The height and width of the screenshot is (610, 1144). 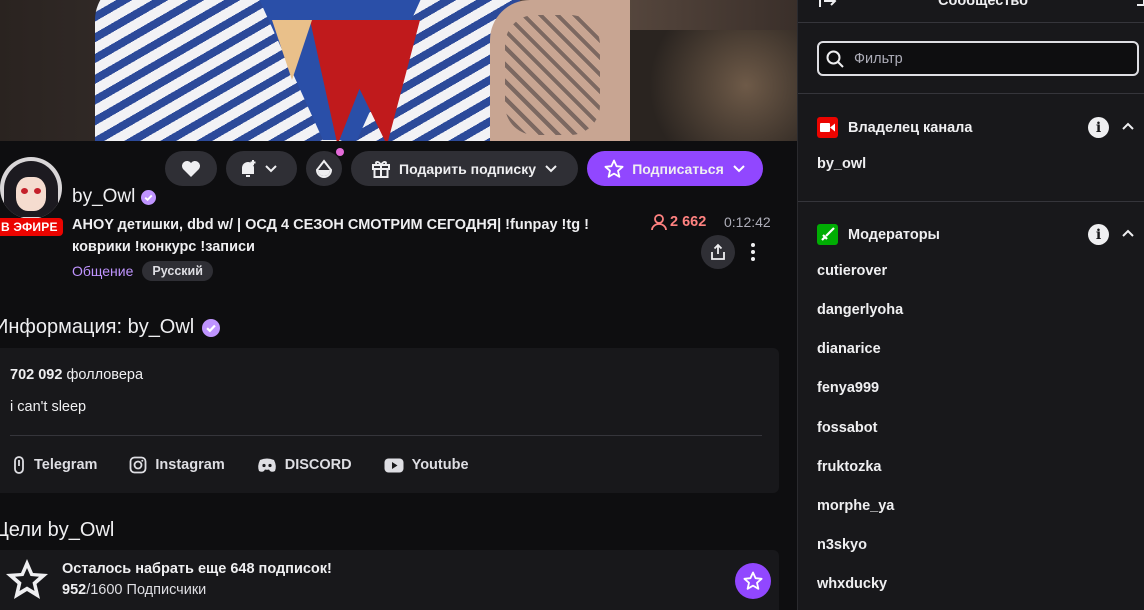 I want to click on channel-bio: i can't sleep, so click(x=48, y=407).